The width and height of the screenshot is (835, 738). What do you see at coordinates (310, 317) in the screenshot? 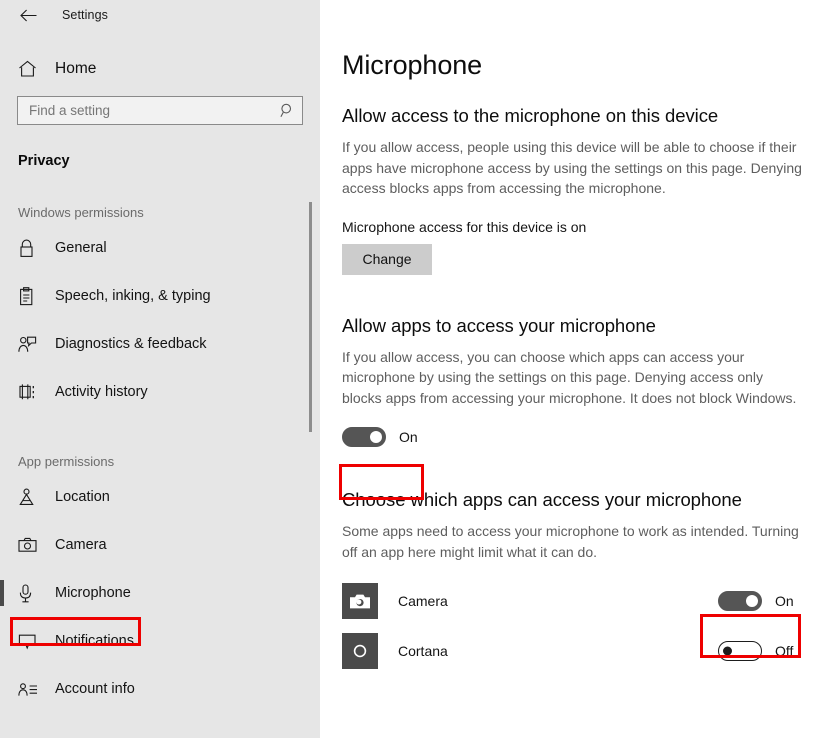
I see `scrollbar-thumb` at bounding box center [310, 317].